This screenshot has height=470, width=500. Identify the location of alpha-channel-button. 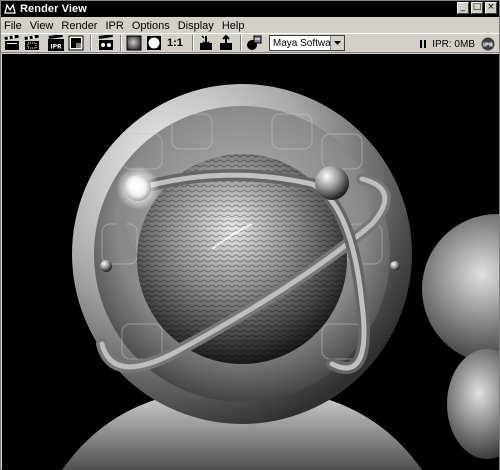
(154, 43).